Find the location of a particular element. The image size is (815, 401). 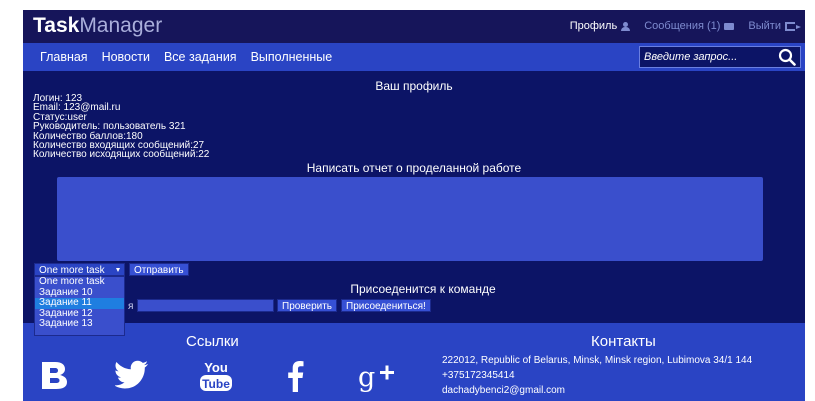

task-option: Задание 13 is located at coordinates (79, 324).